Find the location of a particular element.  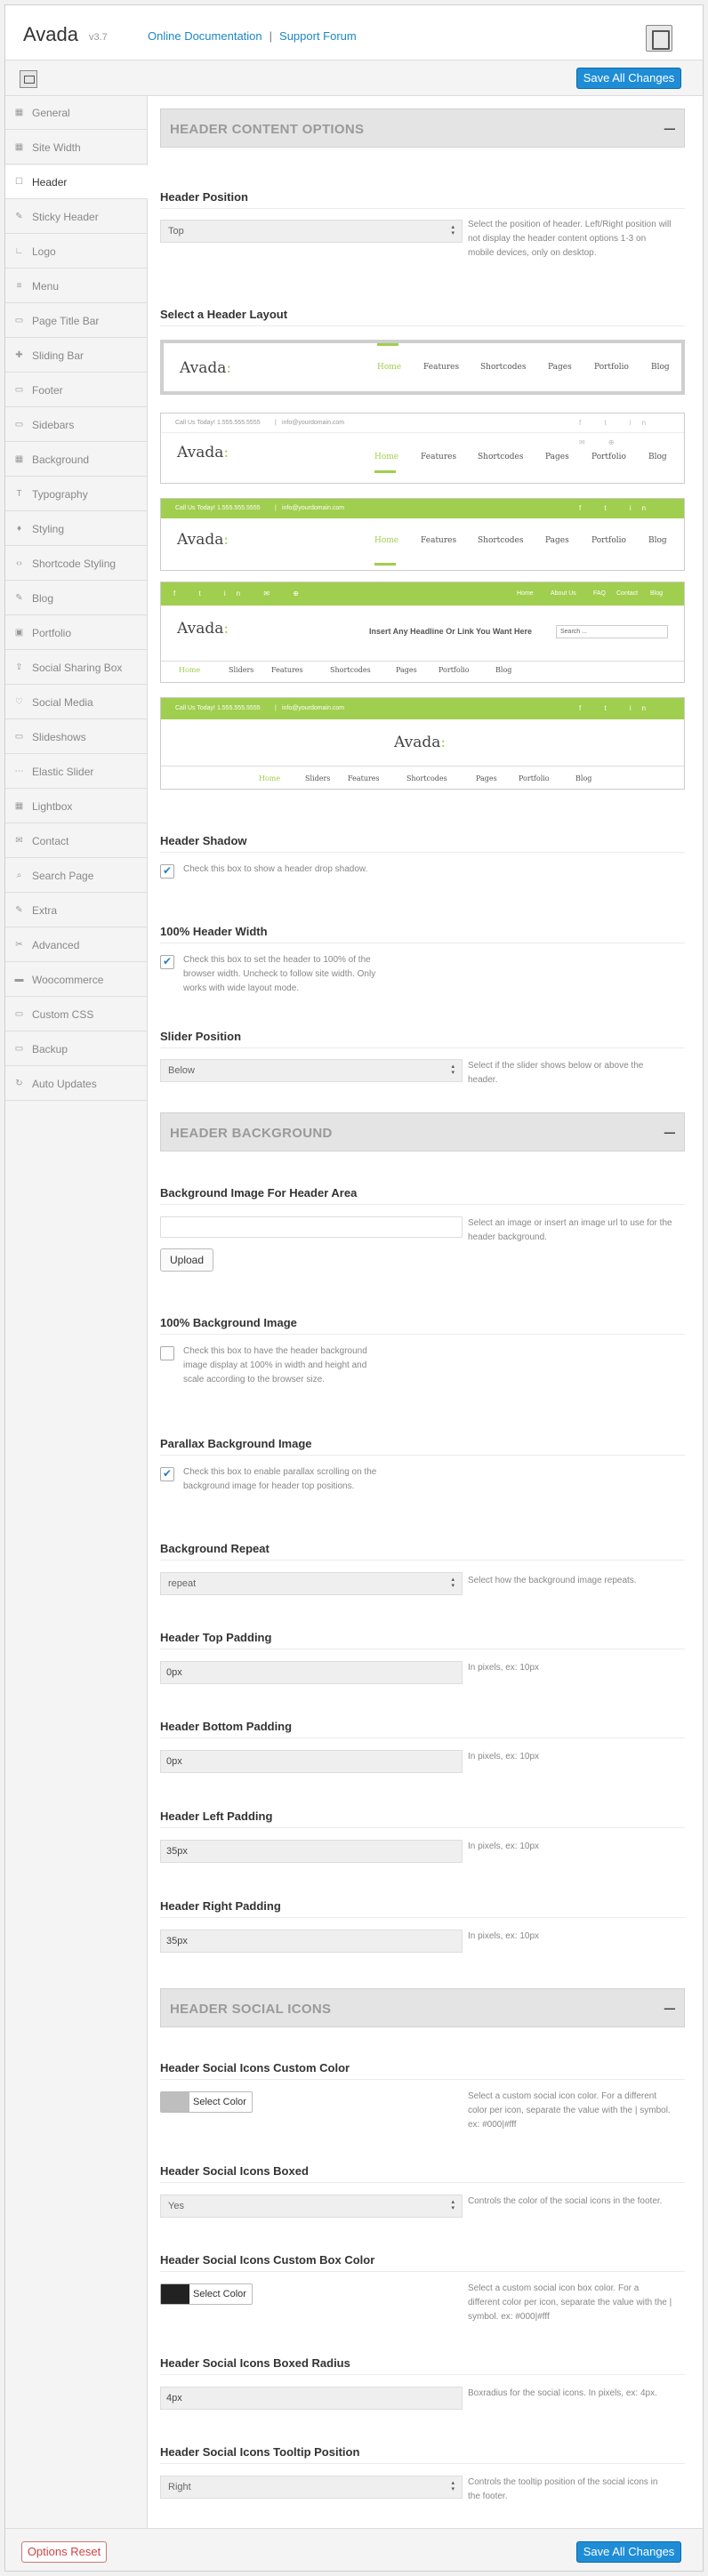

sidebar-item-auto-updates: ↻ Auto Updates is located at coordinates (76, 1084).